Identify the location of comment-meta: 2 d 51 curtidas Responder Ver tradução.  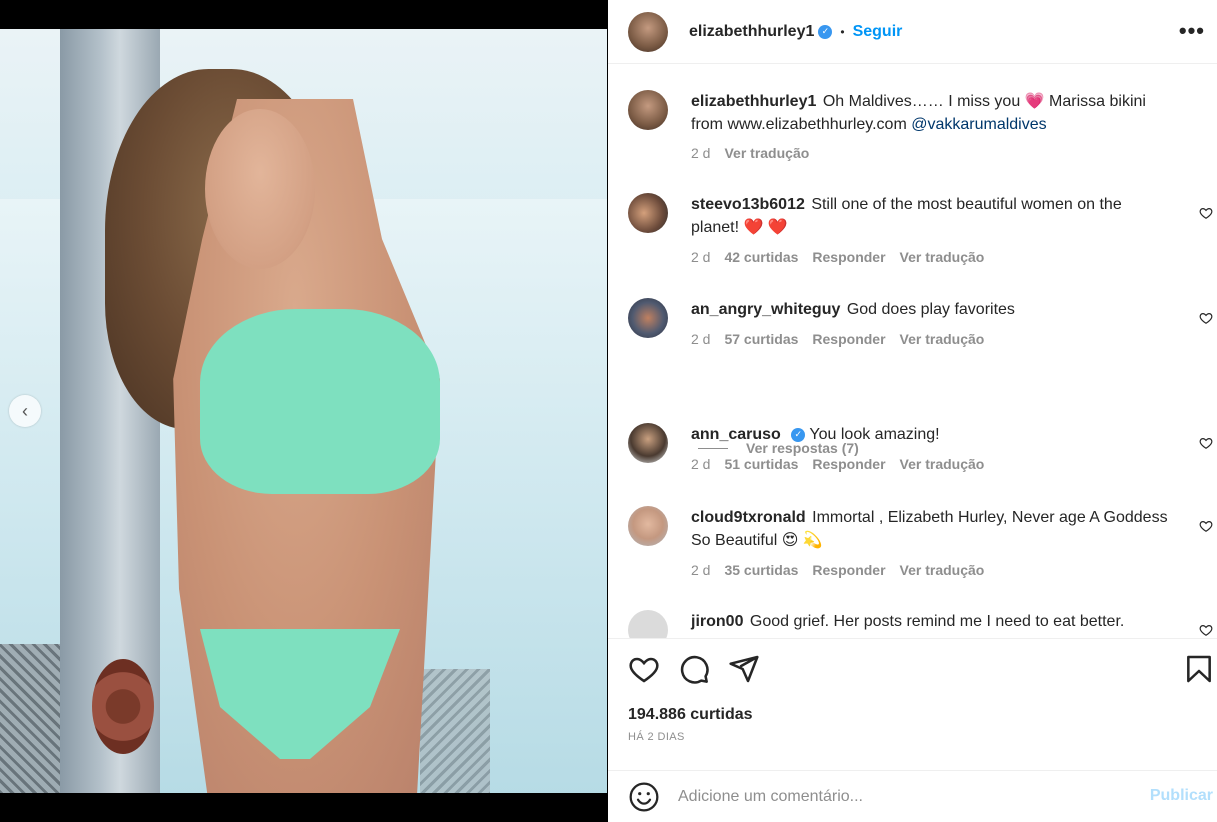
(844, 464).